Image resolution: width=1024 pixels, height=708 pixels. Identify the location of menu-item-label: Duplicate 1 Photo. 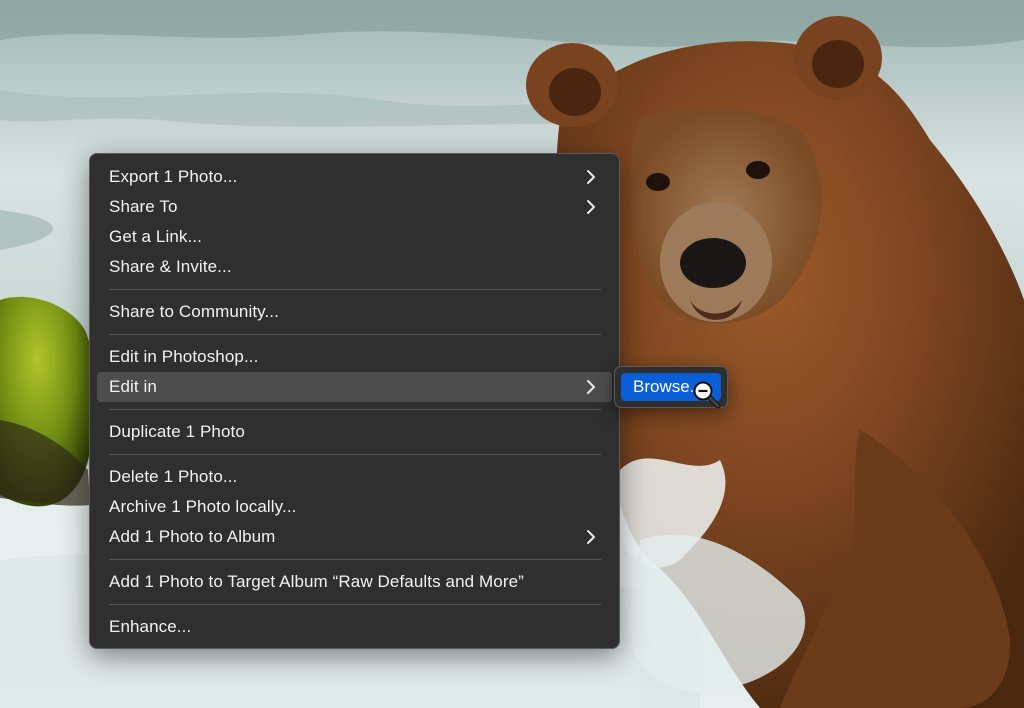
(177, 431).